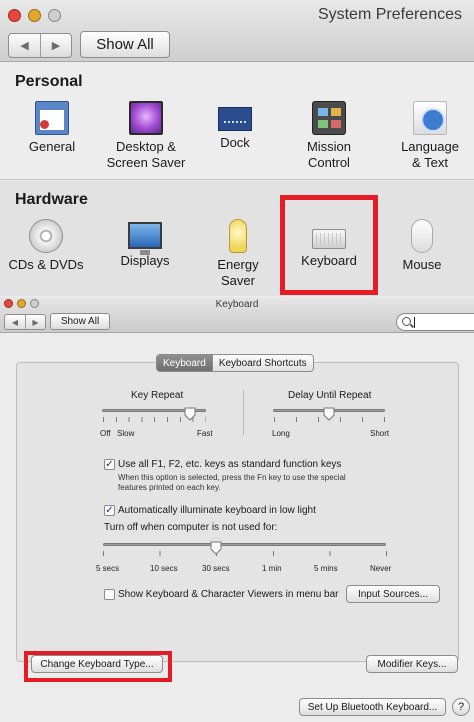 This screenshot has width=474, height=722. What do you see at coordinates (381, 568) in the screenshot?
I see `turn-off-tick-label: Never` at bounding box center [381, 568].